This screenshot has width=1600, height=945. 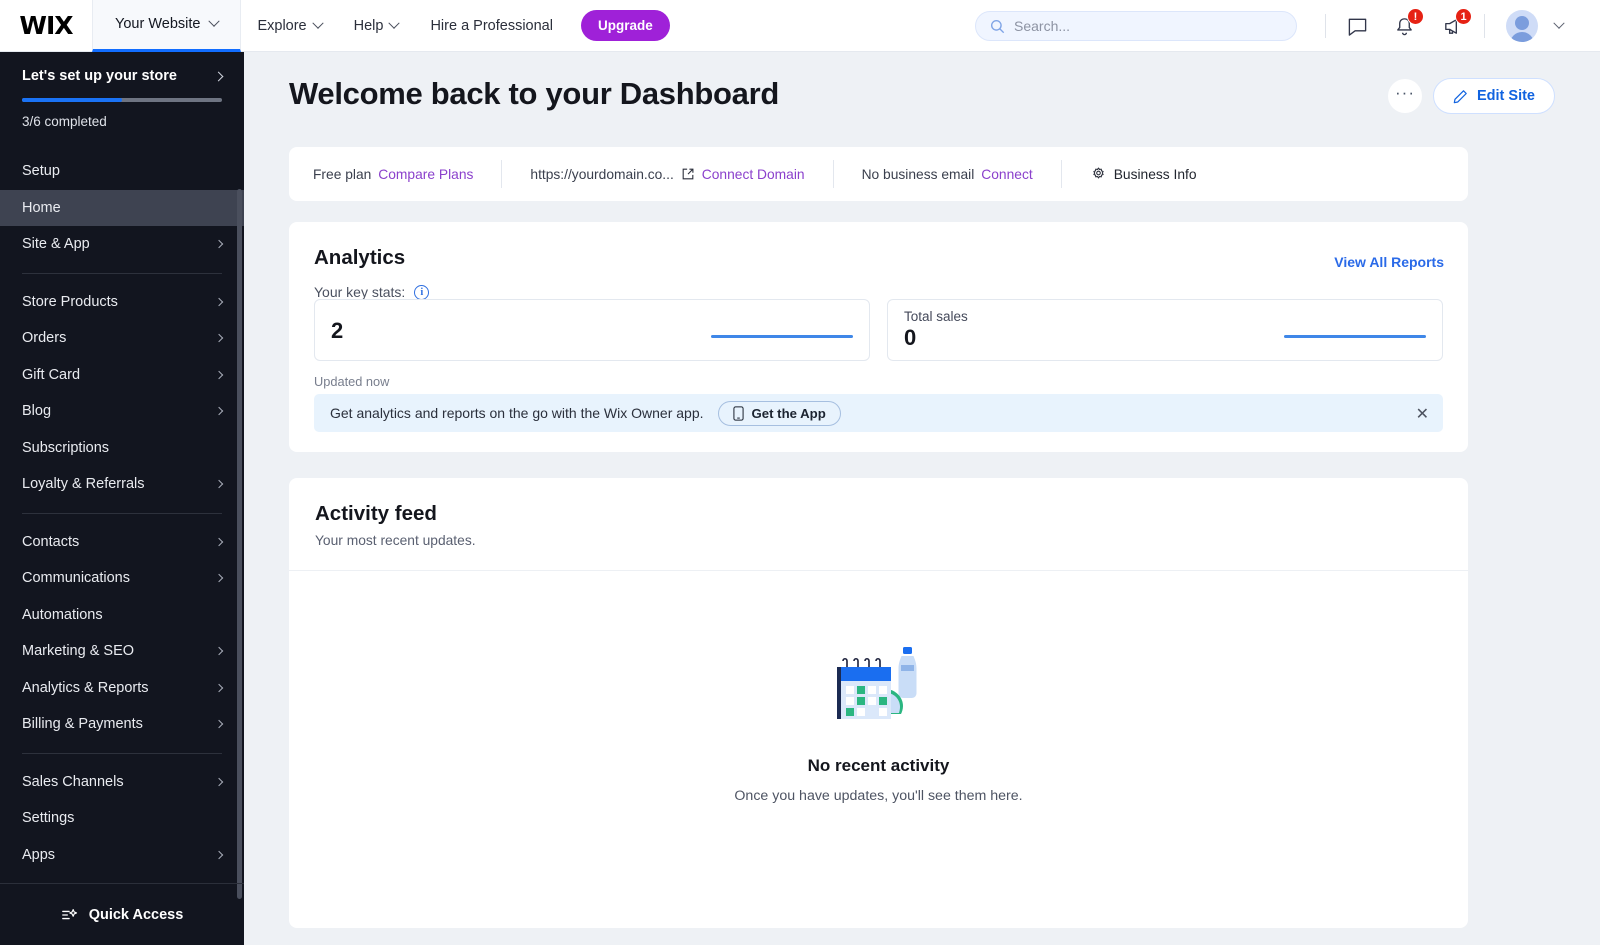 What do you see at coordinates (122, 782) in the screenshot?
I see `sidebar-item-sales-channels: Sales Channels` at bounding box center [122, 782].